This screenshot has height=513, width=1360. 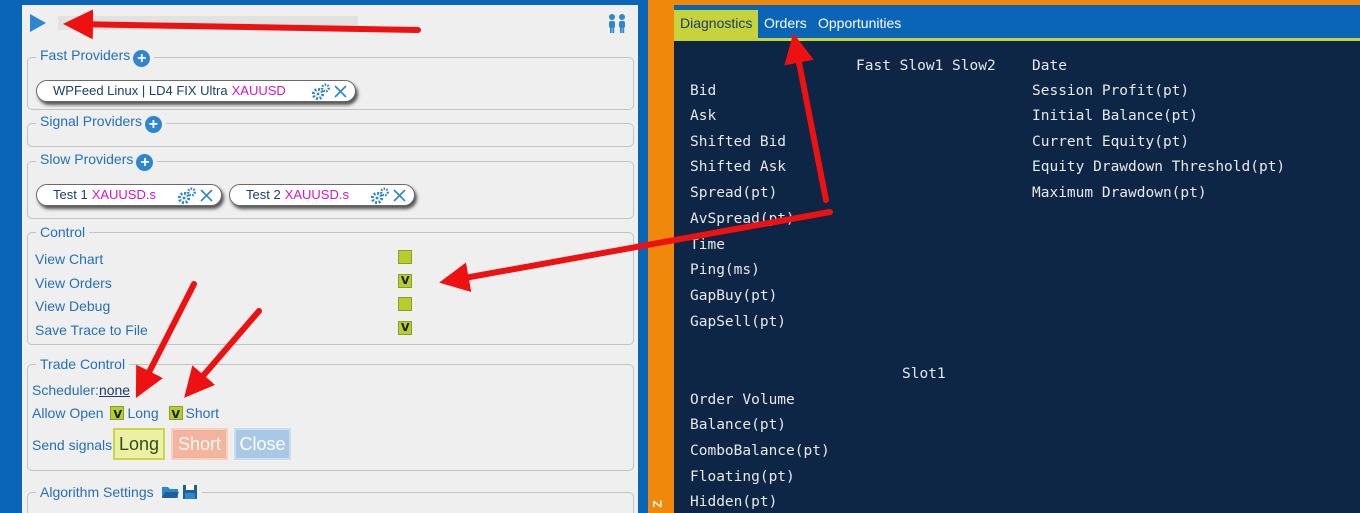 I want to click on column-header: Fast Slow1 Slow2, so click(x=926, y=66).